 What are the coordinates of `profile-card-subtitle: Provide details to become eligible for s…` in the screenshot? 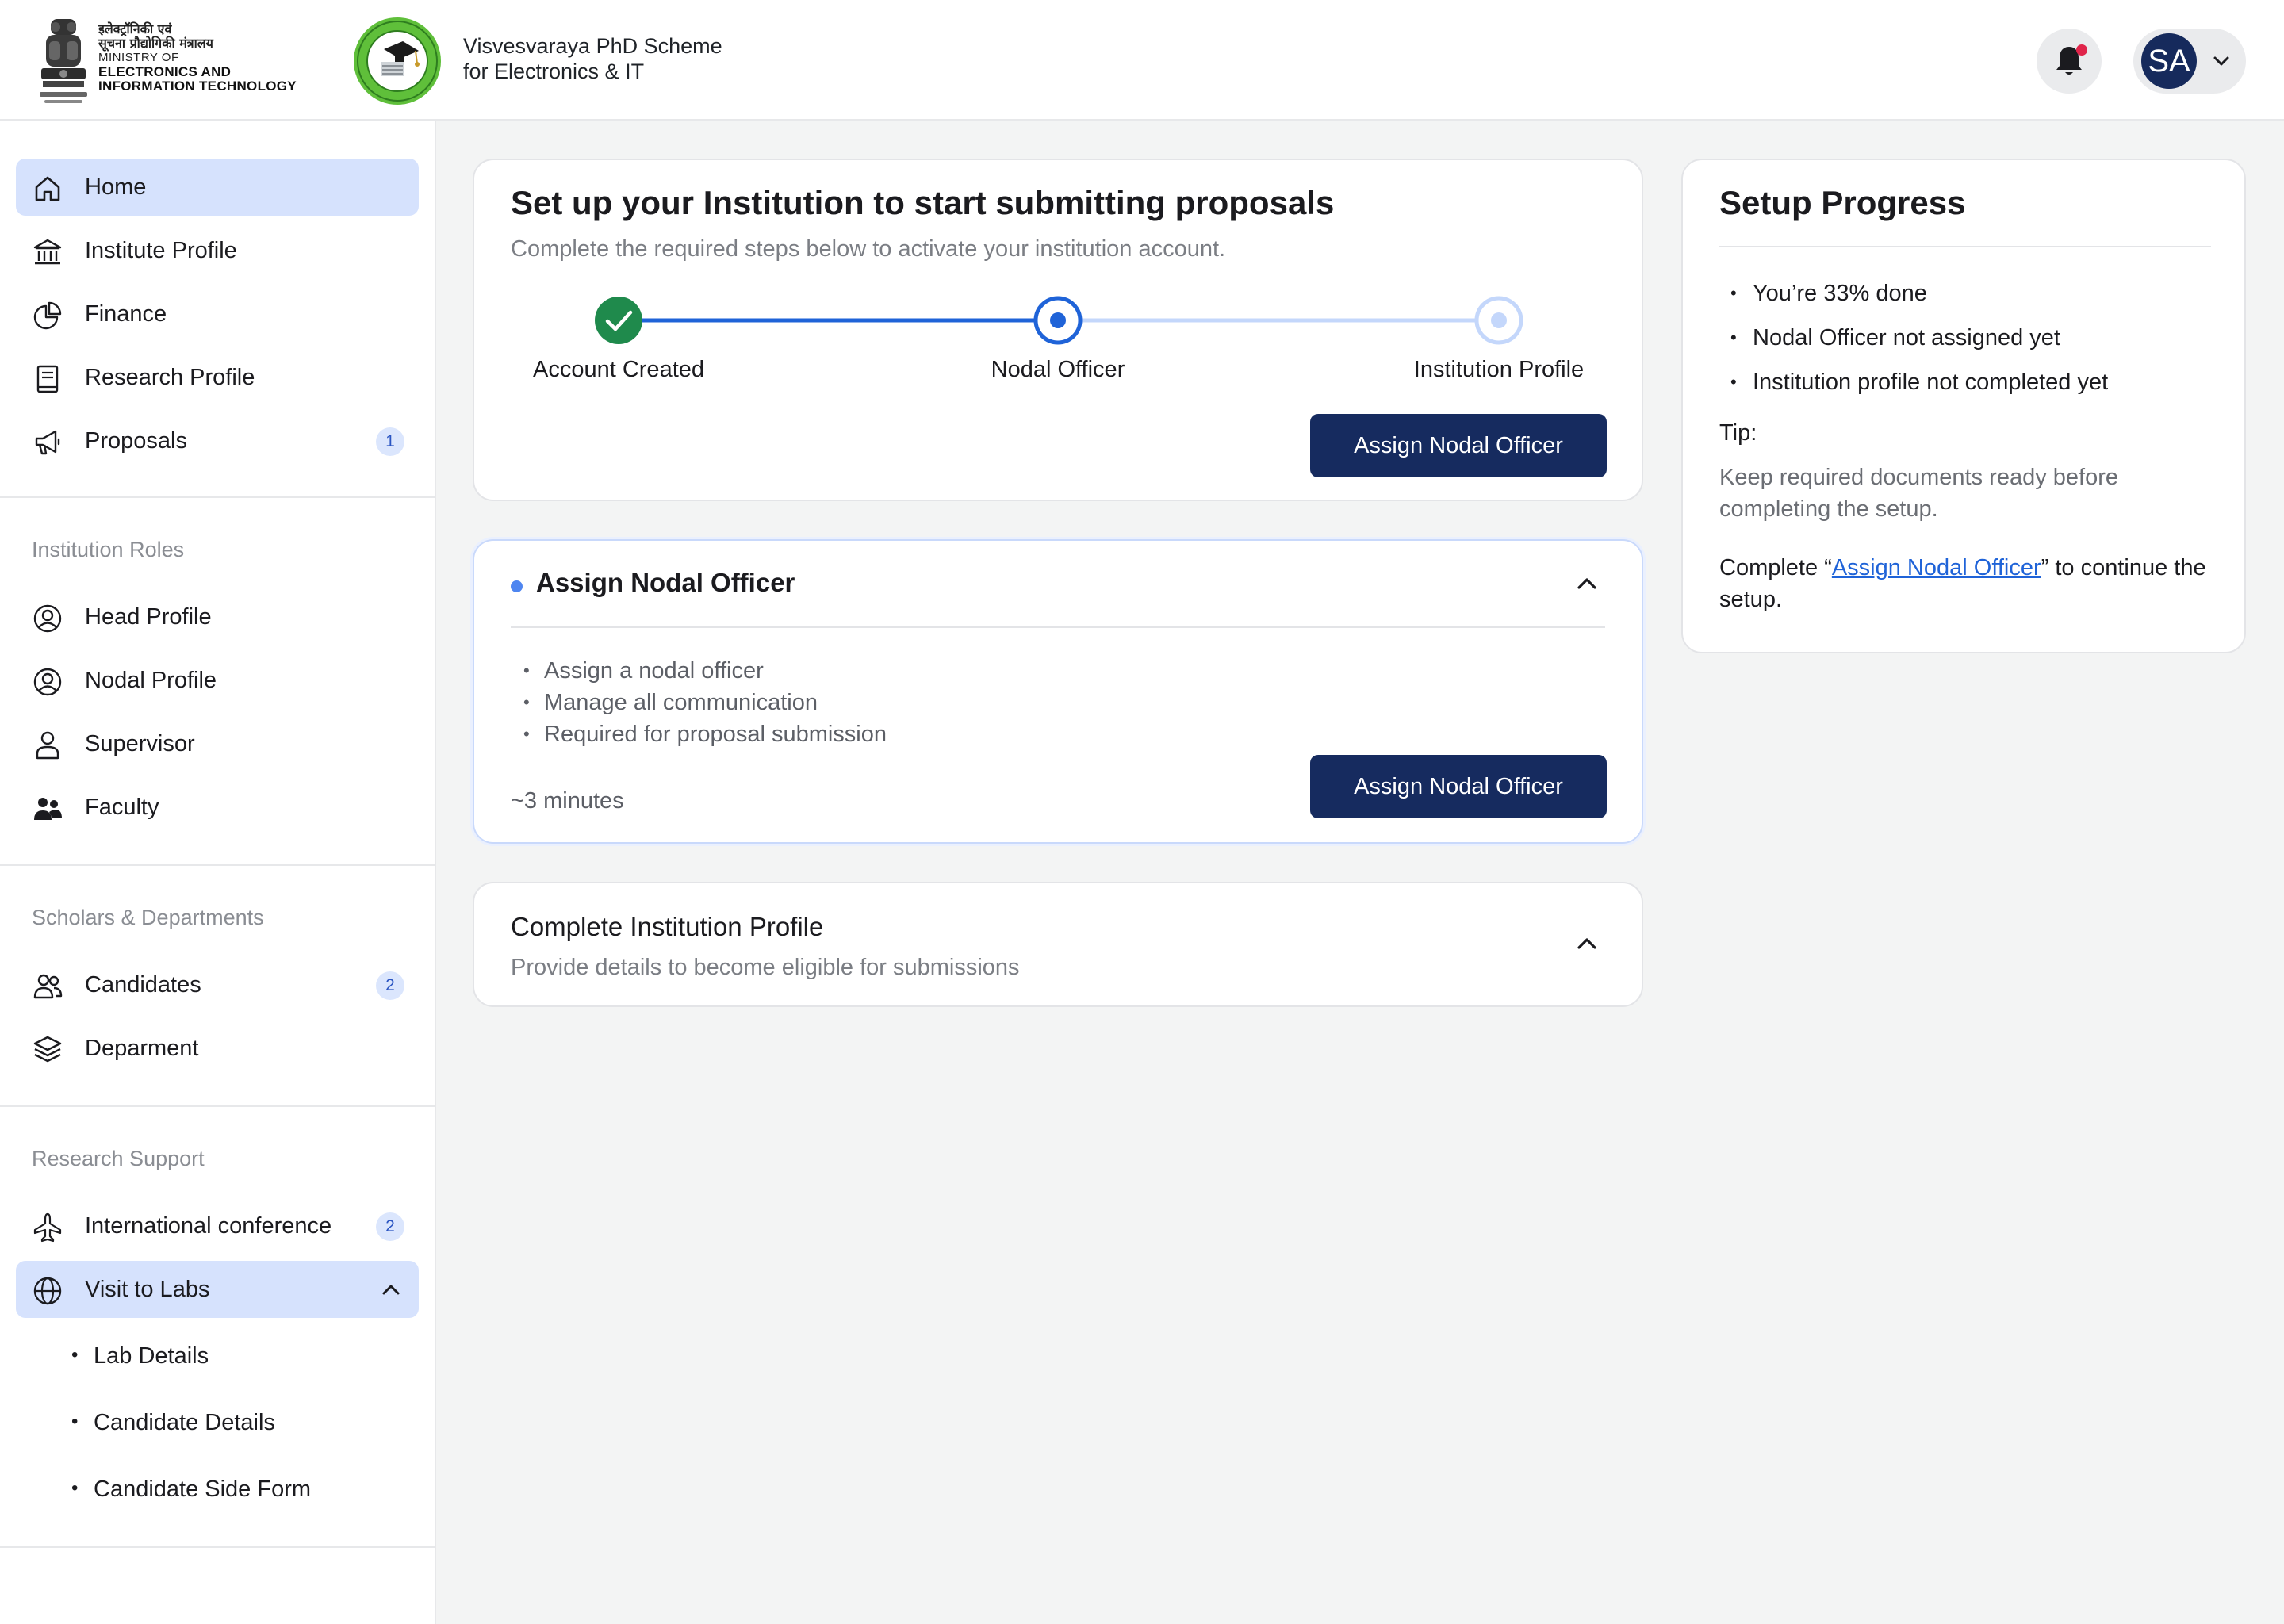 It's located at (765, 968).